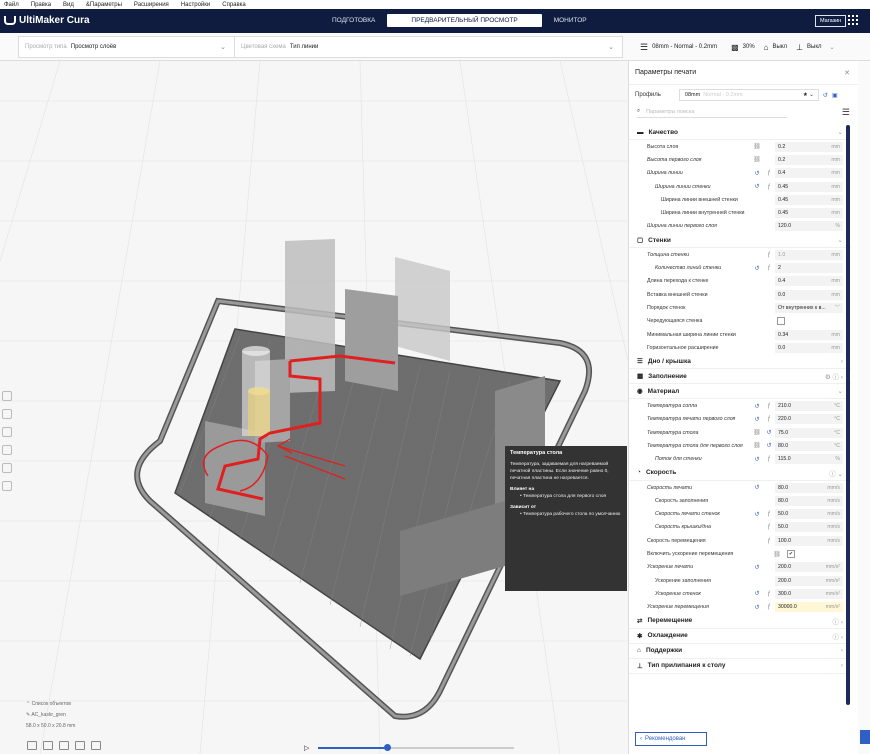 The width and height of the screenshot is (870, 754). I want to click on setting-input: 210.0 °C, so click(809, 406).